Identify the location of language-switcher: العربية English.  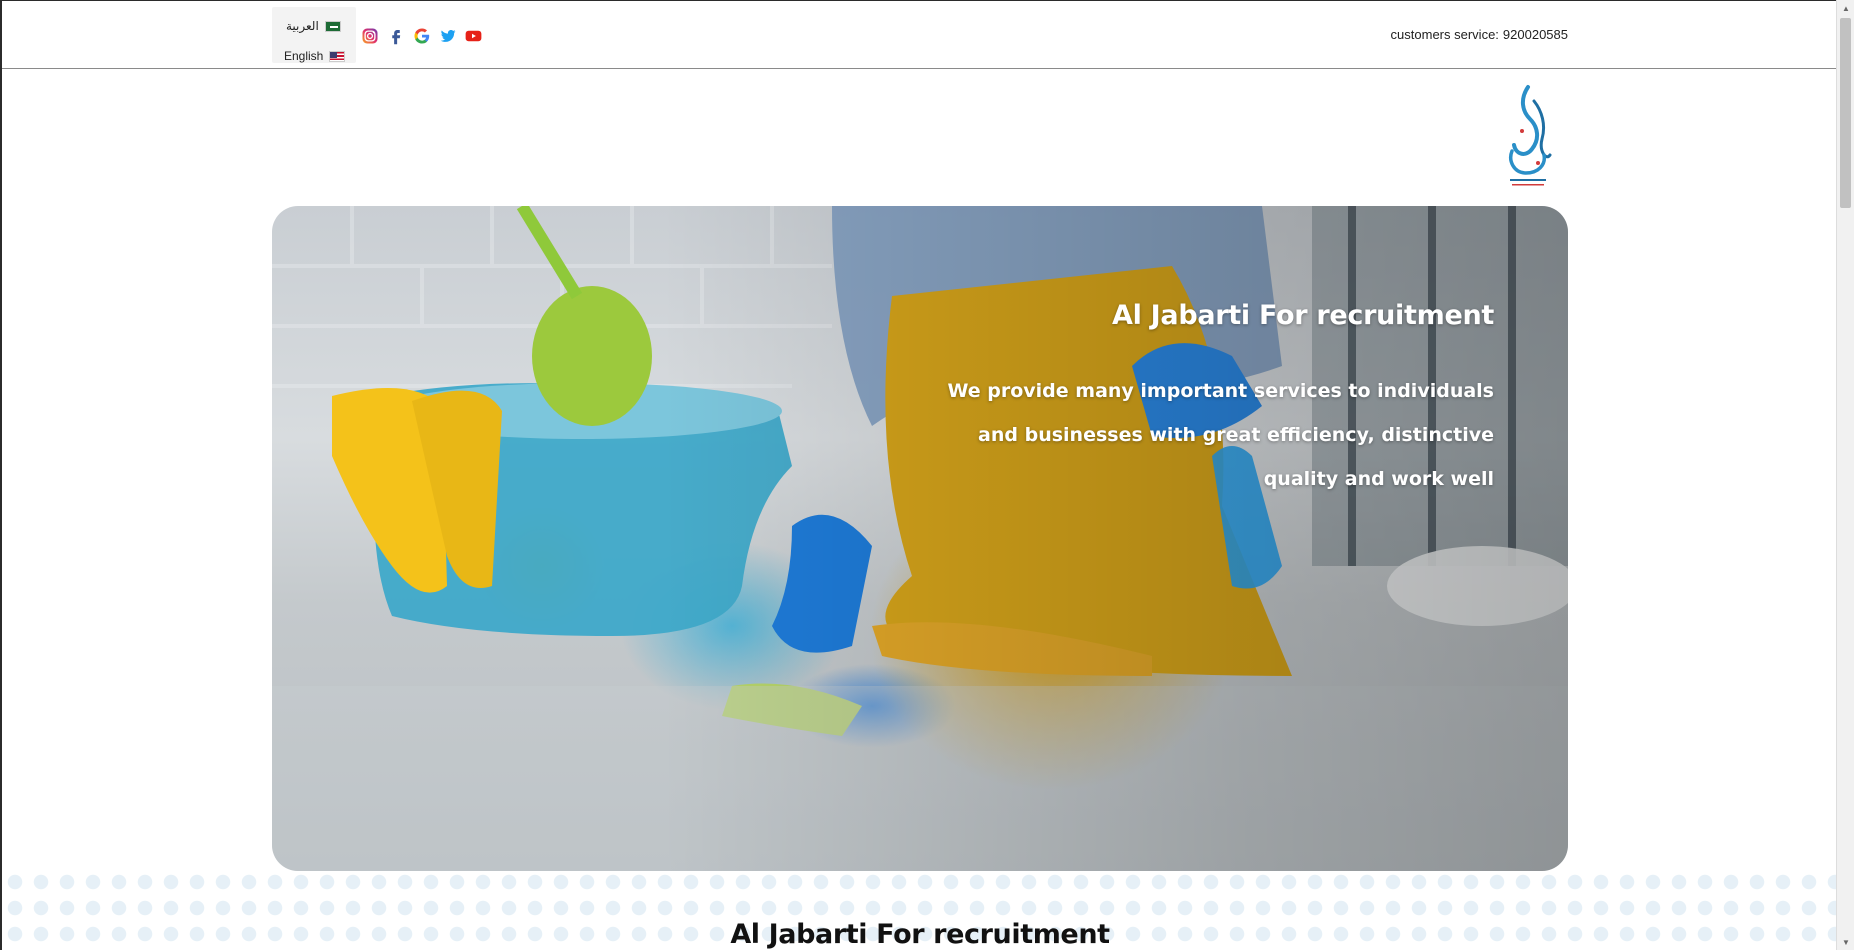
(314, 35).